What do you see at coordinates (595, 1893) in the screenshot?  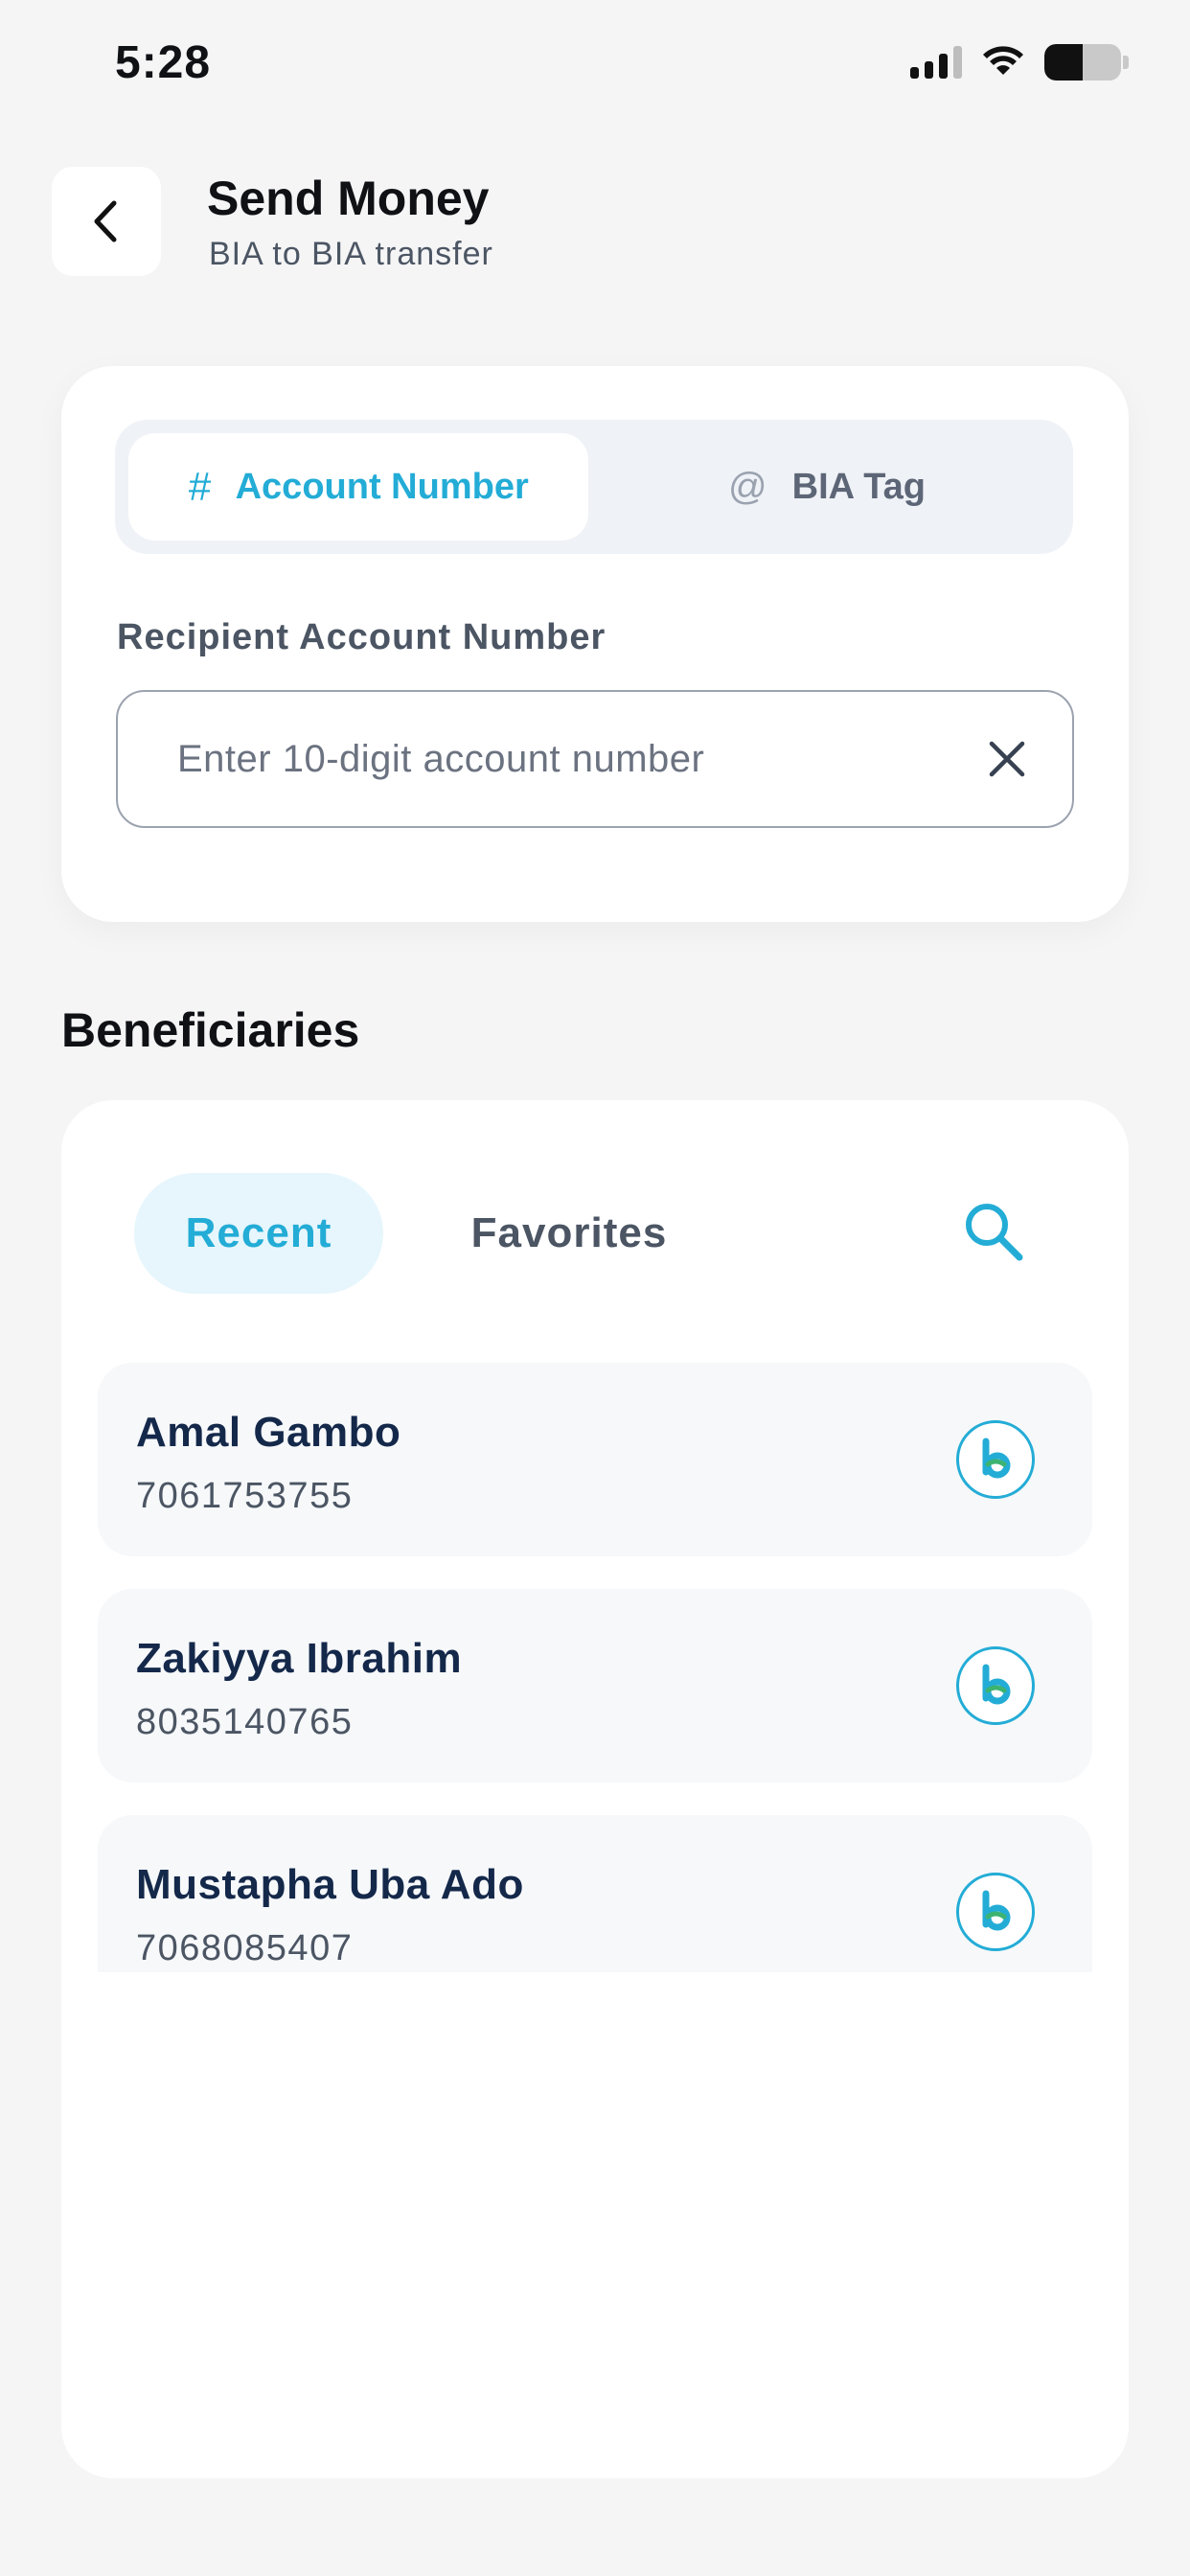 I see `list-item: Mustapha Uba Ado 7068085407` at bounding box center [595, 1893].